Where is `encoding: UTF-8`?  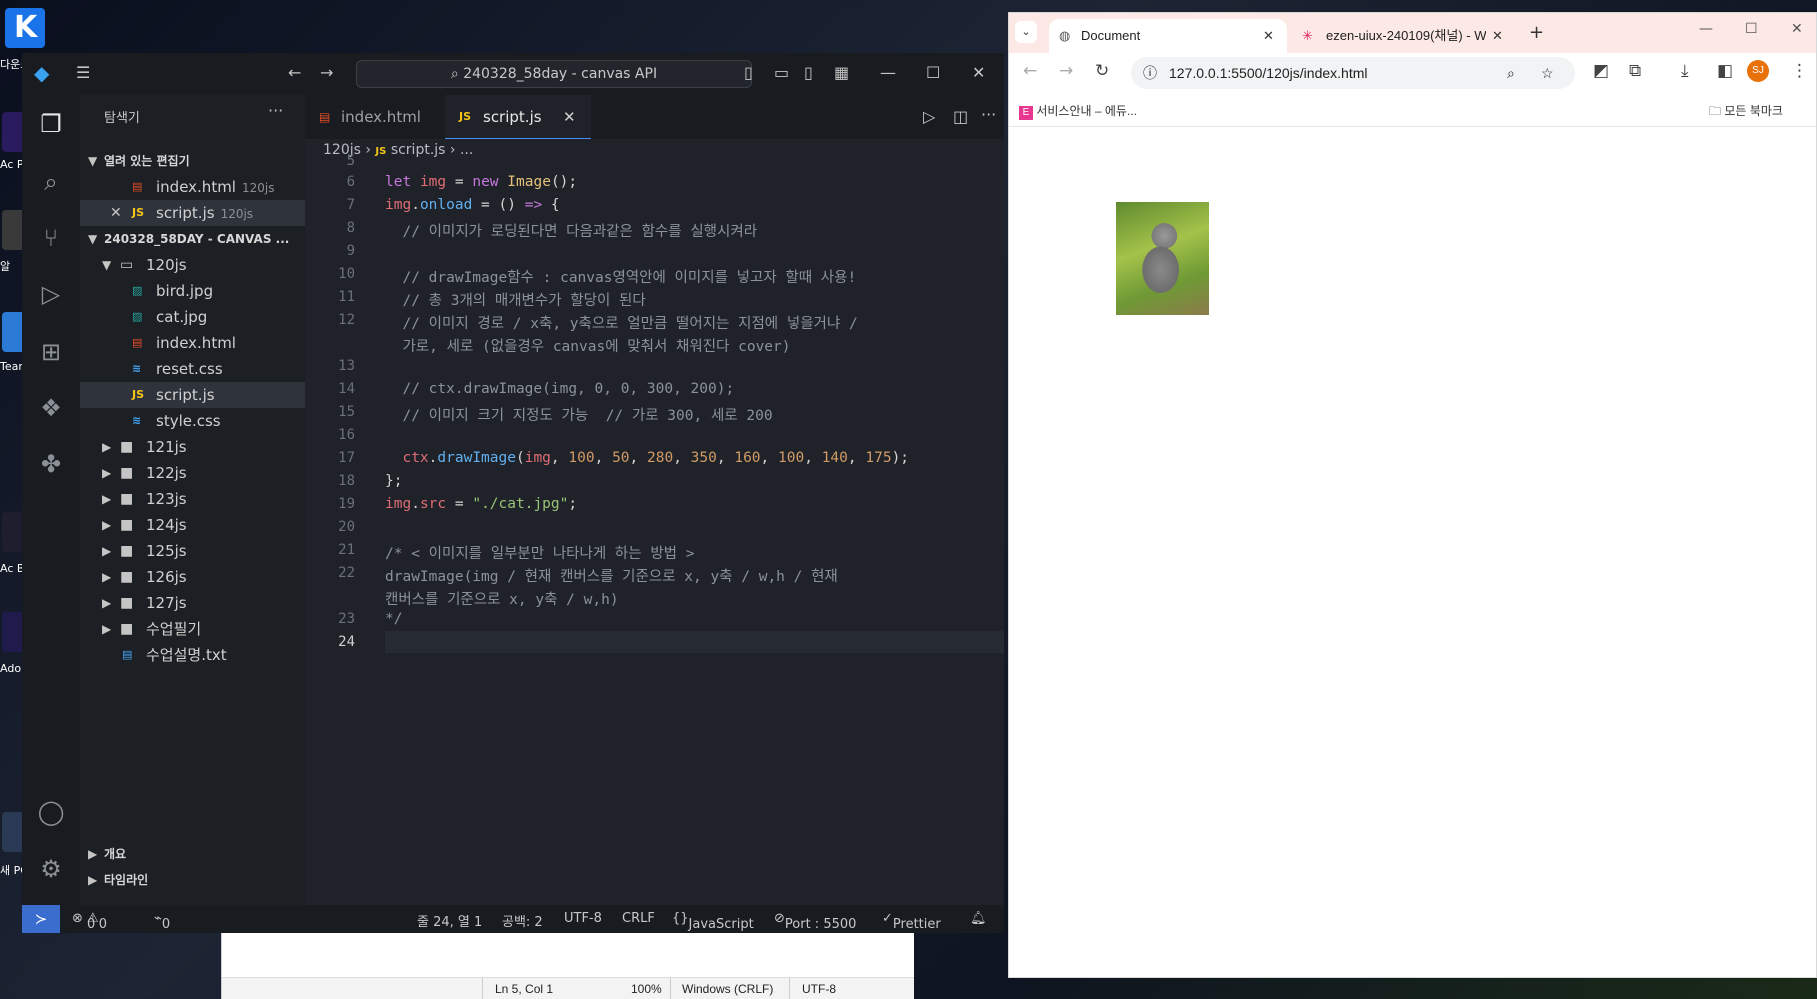
encoding: UTF-8 is located at coordinates (583, 918).